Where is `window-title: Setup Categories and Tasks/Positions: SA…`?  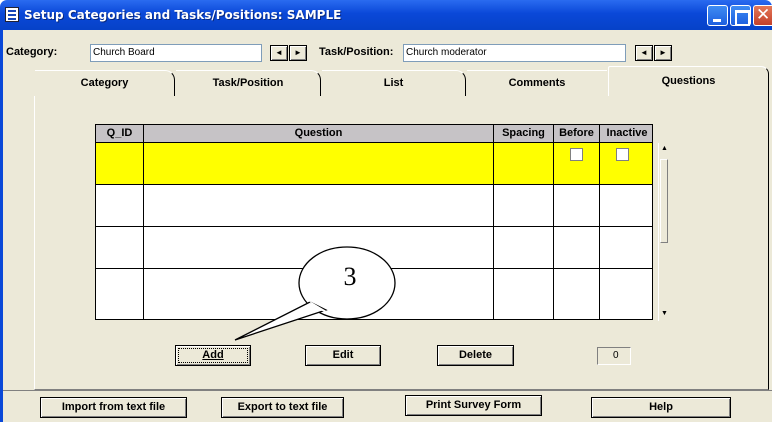
window-title: Setup Categories and Tasks/Positions: SA… is located at coordinates (183, 15).